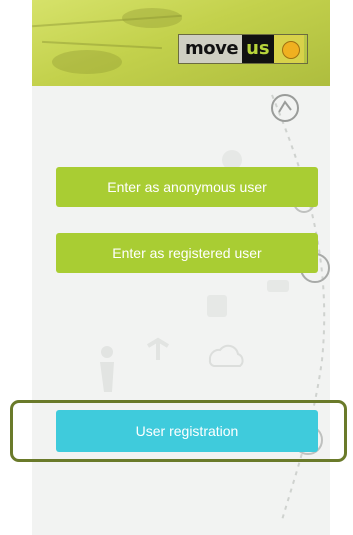 Image resolution: width=353 pixels, height=535 pixels. I want to click on enter-anonymous-button: Enter as anonymous user, so click(187, 187).